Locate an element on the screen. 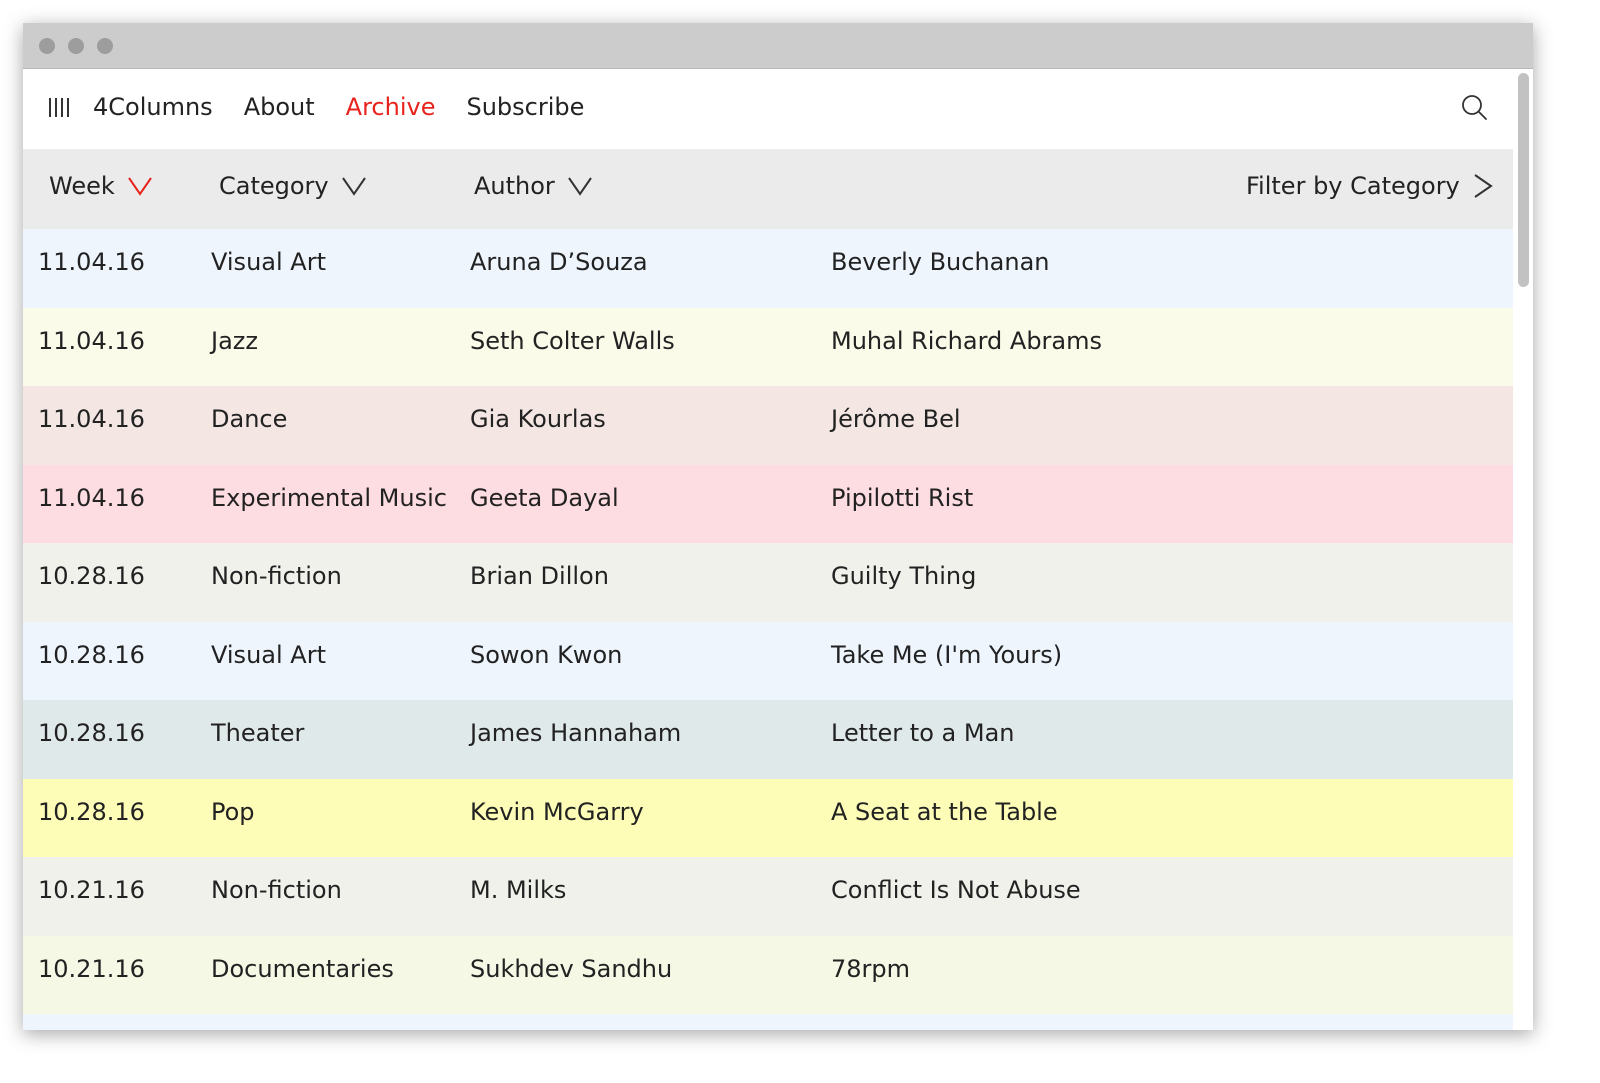 This screenshot has width=1600, height=1083. title-cell: Letter to a Man is located at coordinates (923, 733).